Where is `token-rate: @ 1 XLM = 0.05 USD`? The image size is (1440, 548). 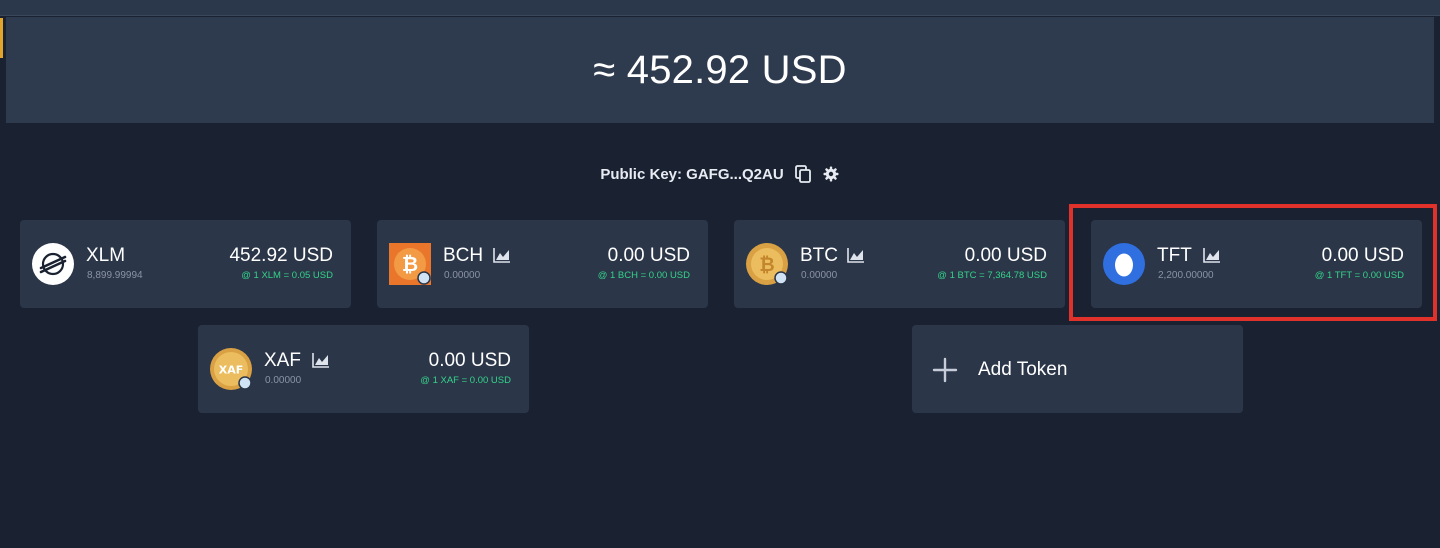 token-rate: @ 1 XLM = 0.05 USD is located at coordinates (287, 275).